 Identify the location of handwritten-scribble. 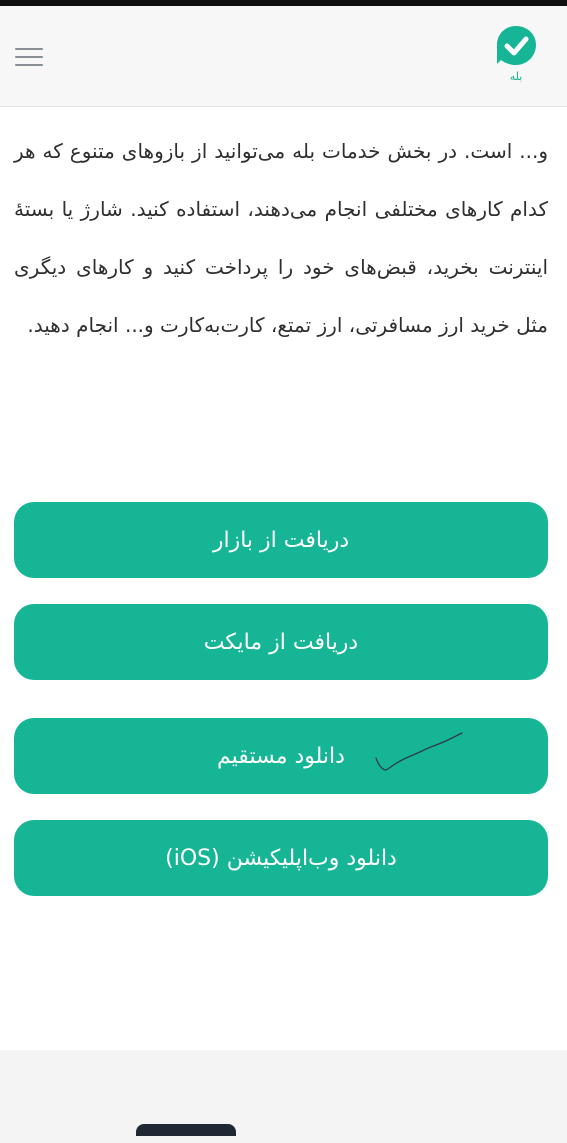
(419, 751).